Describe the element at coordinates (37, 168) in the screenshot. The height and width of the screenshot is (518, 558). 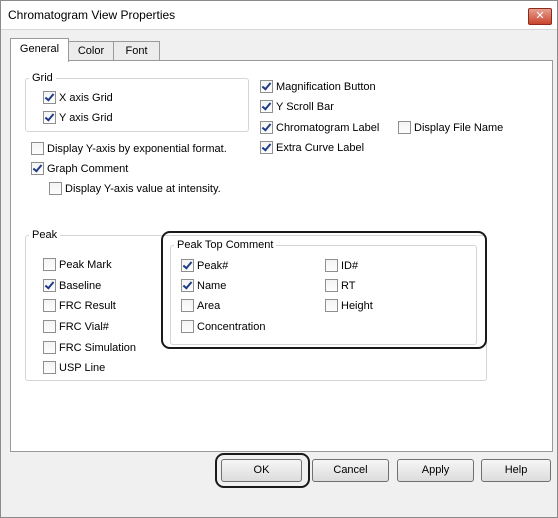
I see `graph-comment-check-icon` at that location.